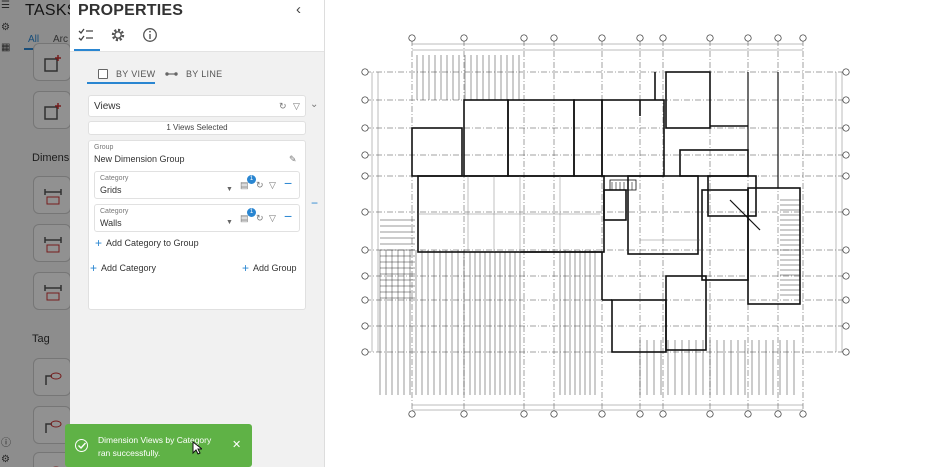 The image size is (925, 467). I want to click on properties-header: PROPERTIES ‹, so click(197, 11).